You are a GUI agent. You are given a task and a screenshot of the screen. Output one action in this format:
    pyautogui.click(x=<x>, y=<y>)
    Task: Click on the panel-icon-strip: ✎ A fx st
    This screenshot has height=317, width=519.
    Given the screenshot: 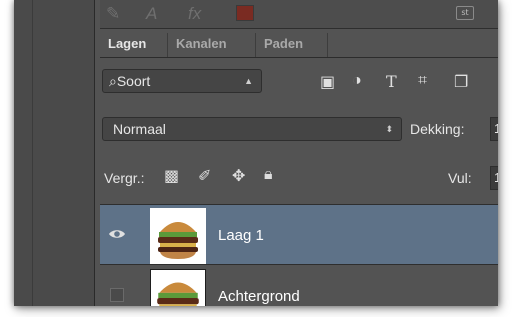 What is the action you would take?
    pyautogui.click(x=299, y=14)
    